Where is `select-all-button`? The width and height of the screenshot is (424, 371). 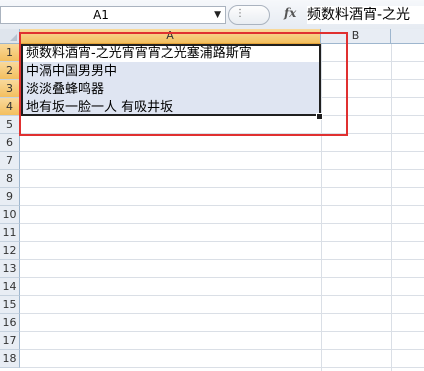
select-all-button is located at coordinates (10, 36).